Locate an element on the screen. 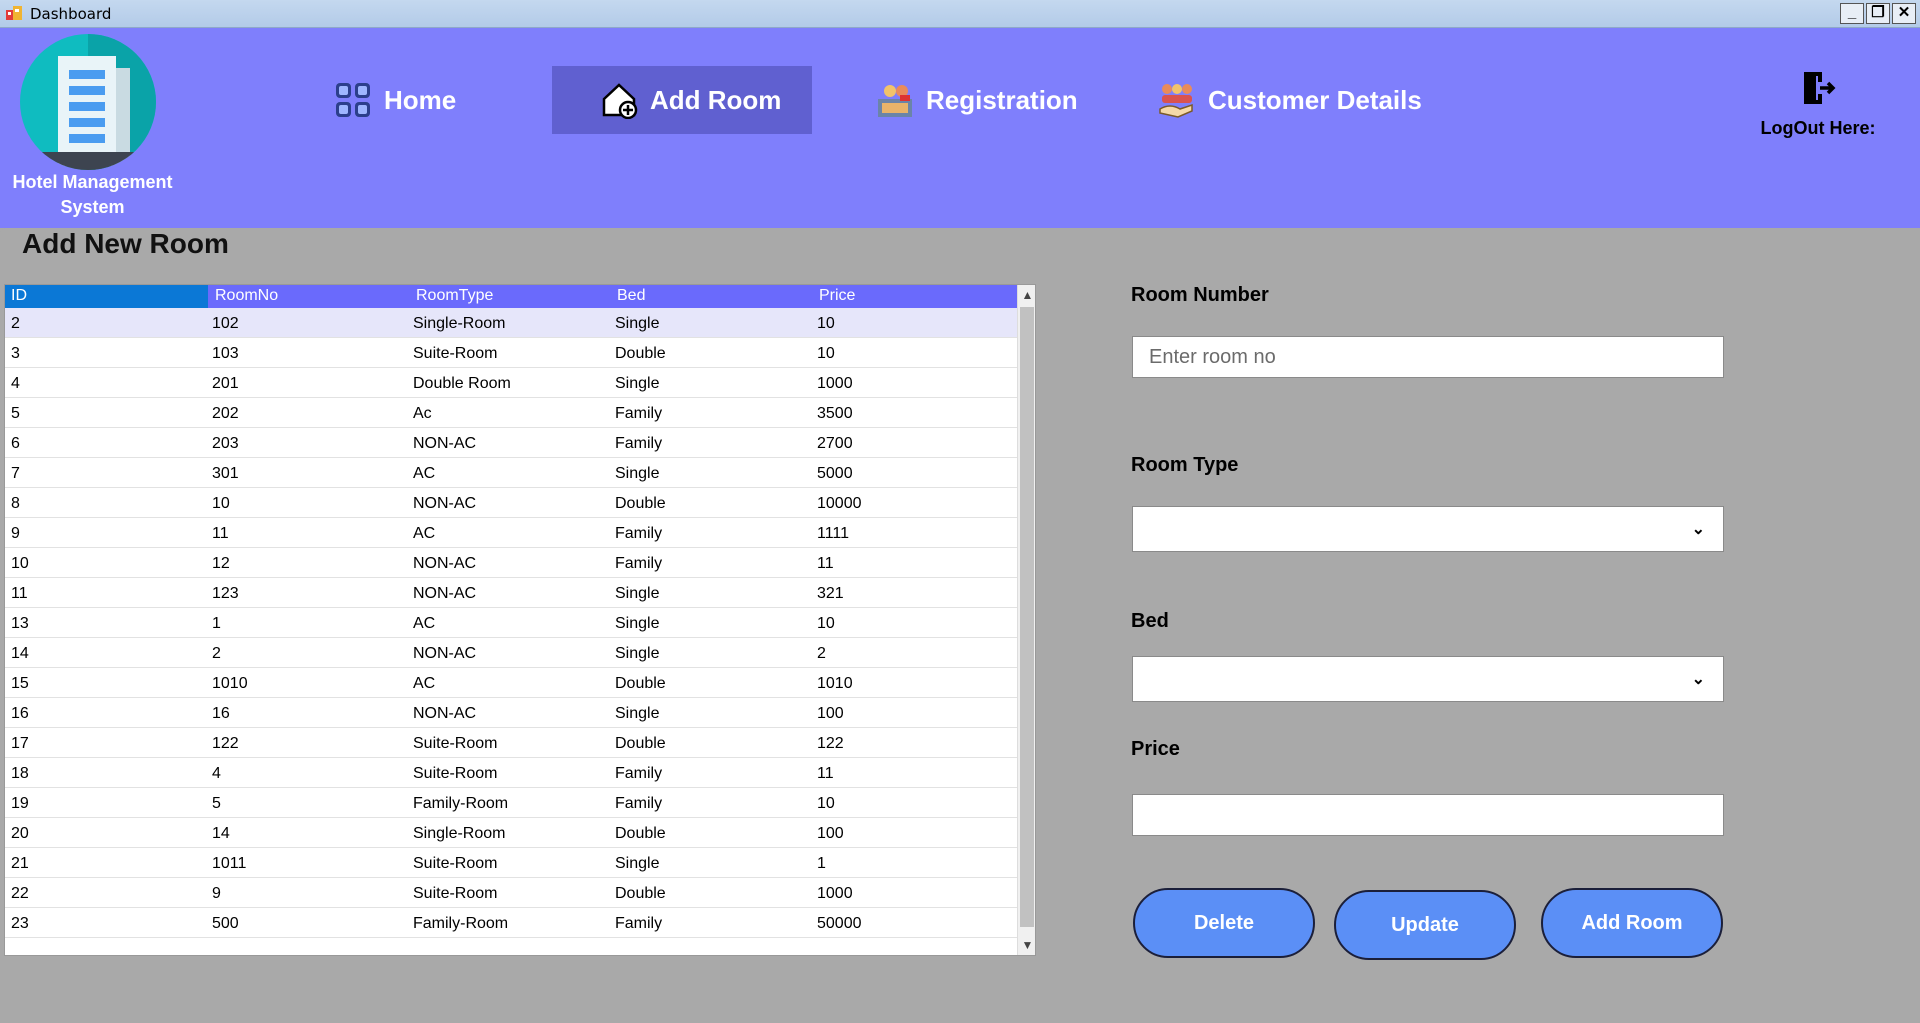 The height and width of the screenshot is (1023, 1920). logout-button: LogOut Here: is located at coordinates (1818, 103).